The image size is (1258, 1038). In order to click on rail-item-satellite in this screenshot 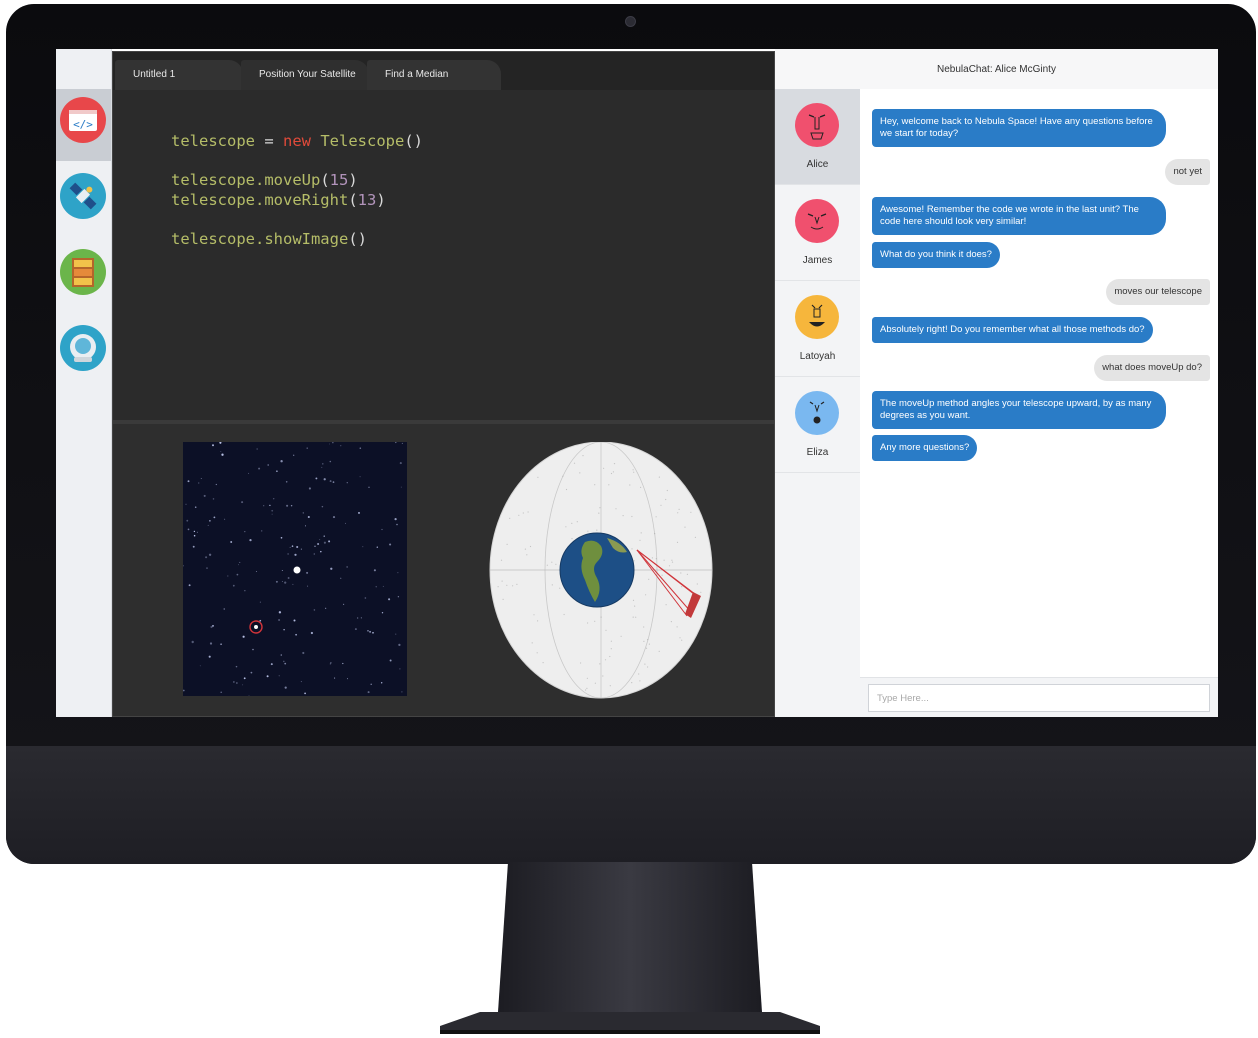, I will do `click(83, 201)`.